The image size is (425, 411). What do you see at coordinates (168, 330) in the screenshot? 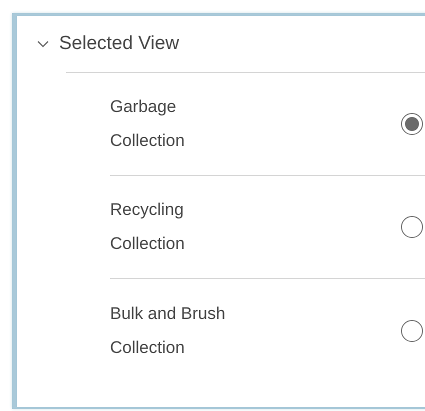
I see `option-label: Bulk and Brush Collection` at bounding box center [168, 330].